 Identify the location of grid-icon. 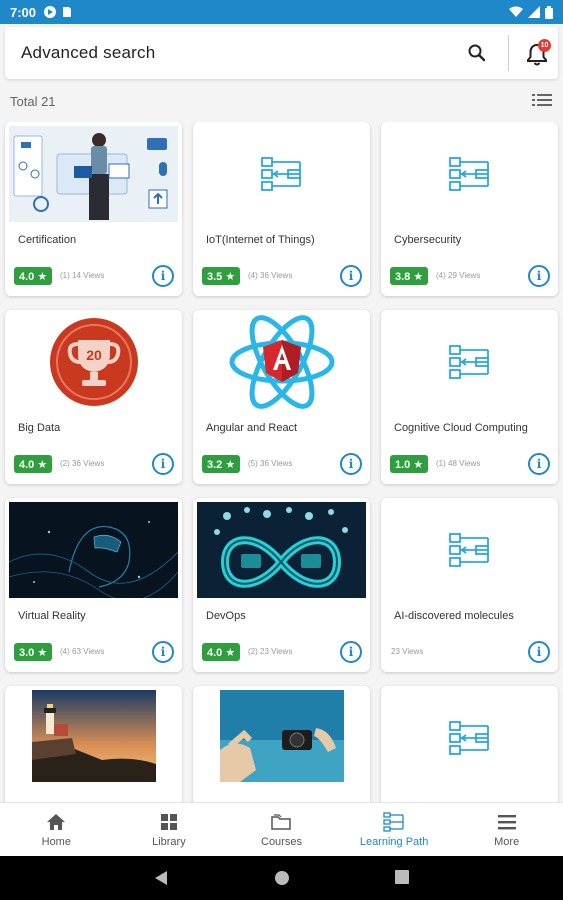
(168, 821).